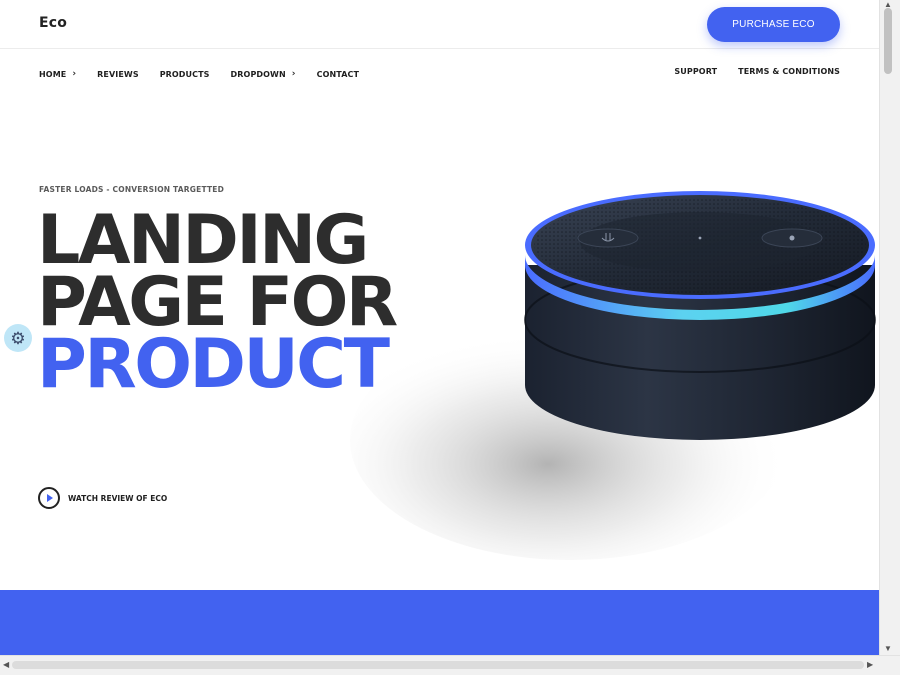 This screenshot has height=675, width=900. Describe the element at coordinates (889, 327) in the screenshot. I see `vertical-scrollbar: ▲ ▼` at that location.